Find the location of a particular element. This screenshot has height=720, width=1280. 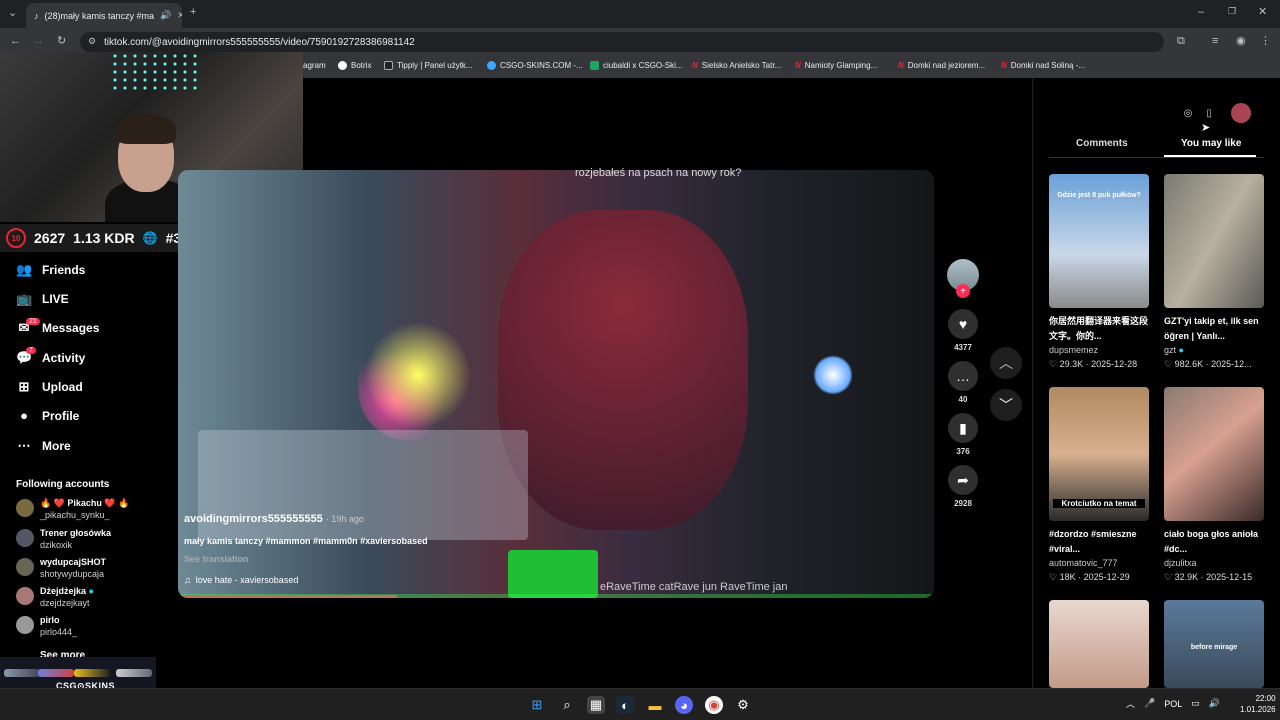

nav-label: Activity is located at coordinates (64, 358).